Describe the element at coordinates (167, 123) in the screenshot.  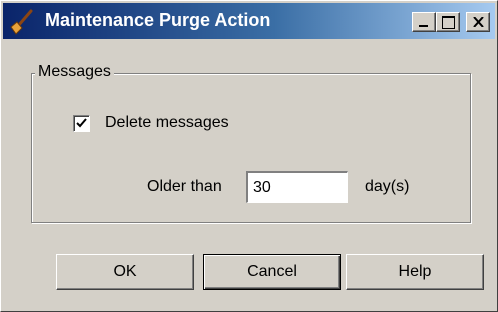
I see `delete-messages-label: Delete messages` at that location.